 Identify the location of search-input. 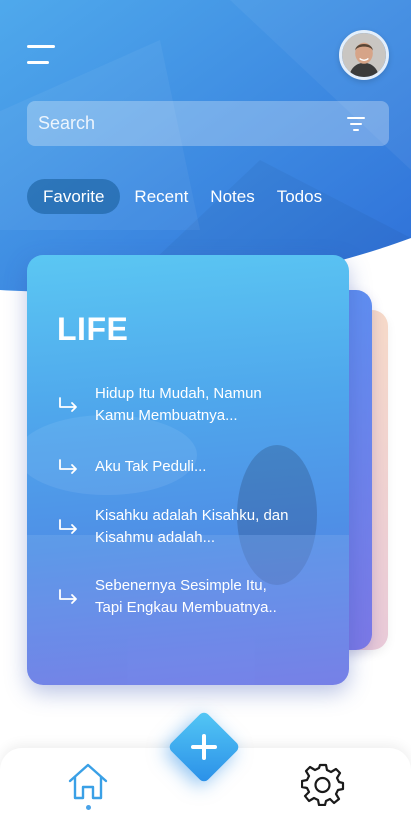
(187, 123).